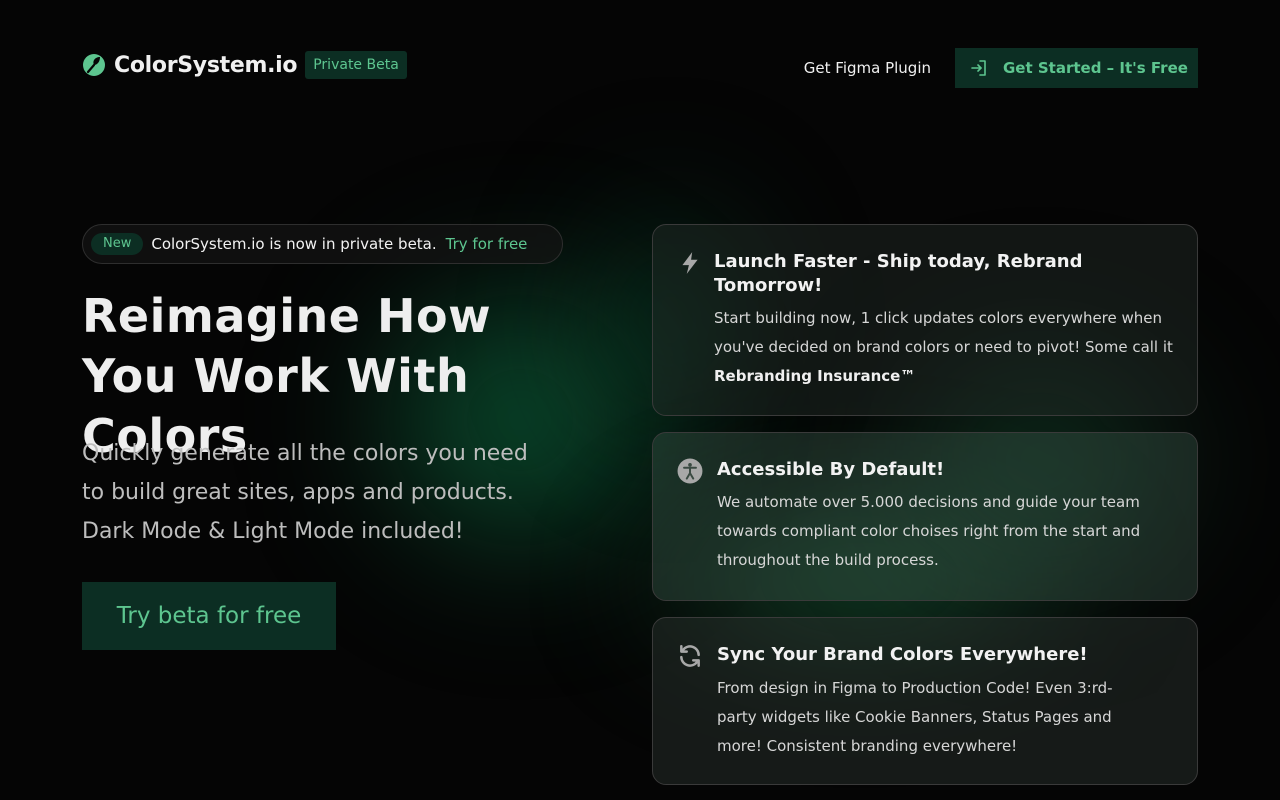  What do you see at coordinates (209, 616) in the screenshot?
I see `try-beta-button: Try beta for free` at bounding box center [209, 616].